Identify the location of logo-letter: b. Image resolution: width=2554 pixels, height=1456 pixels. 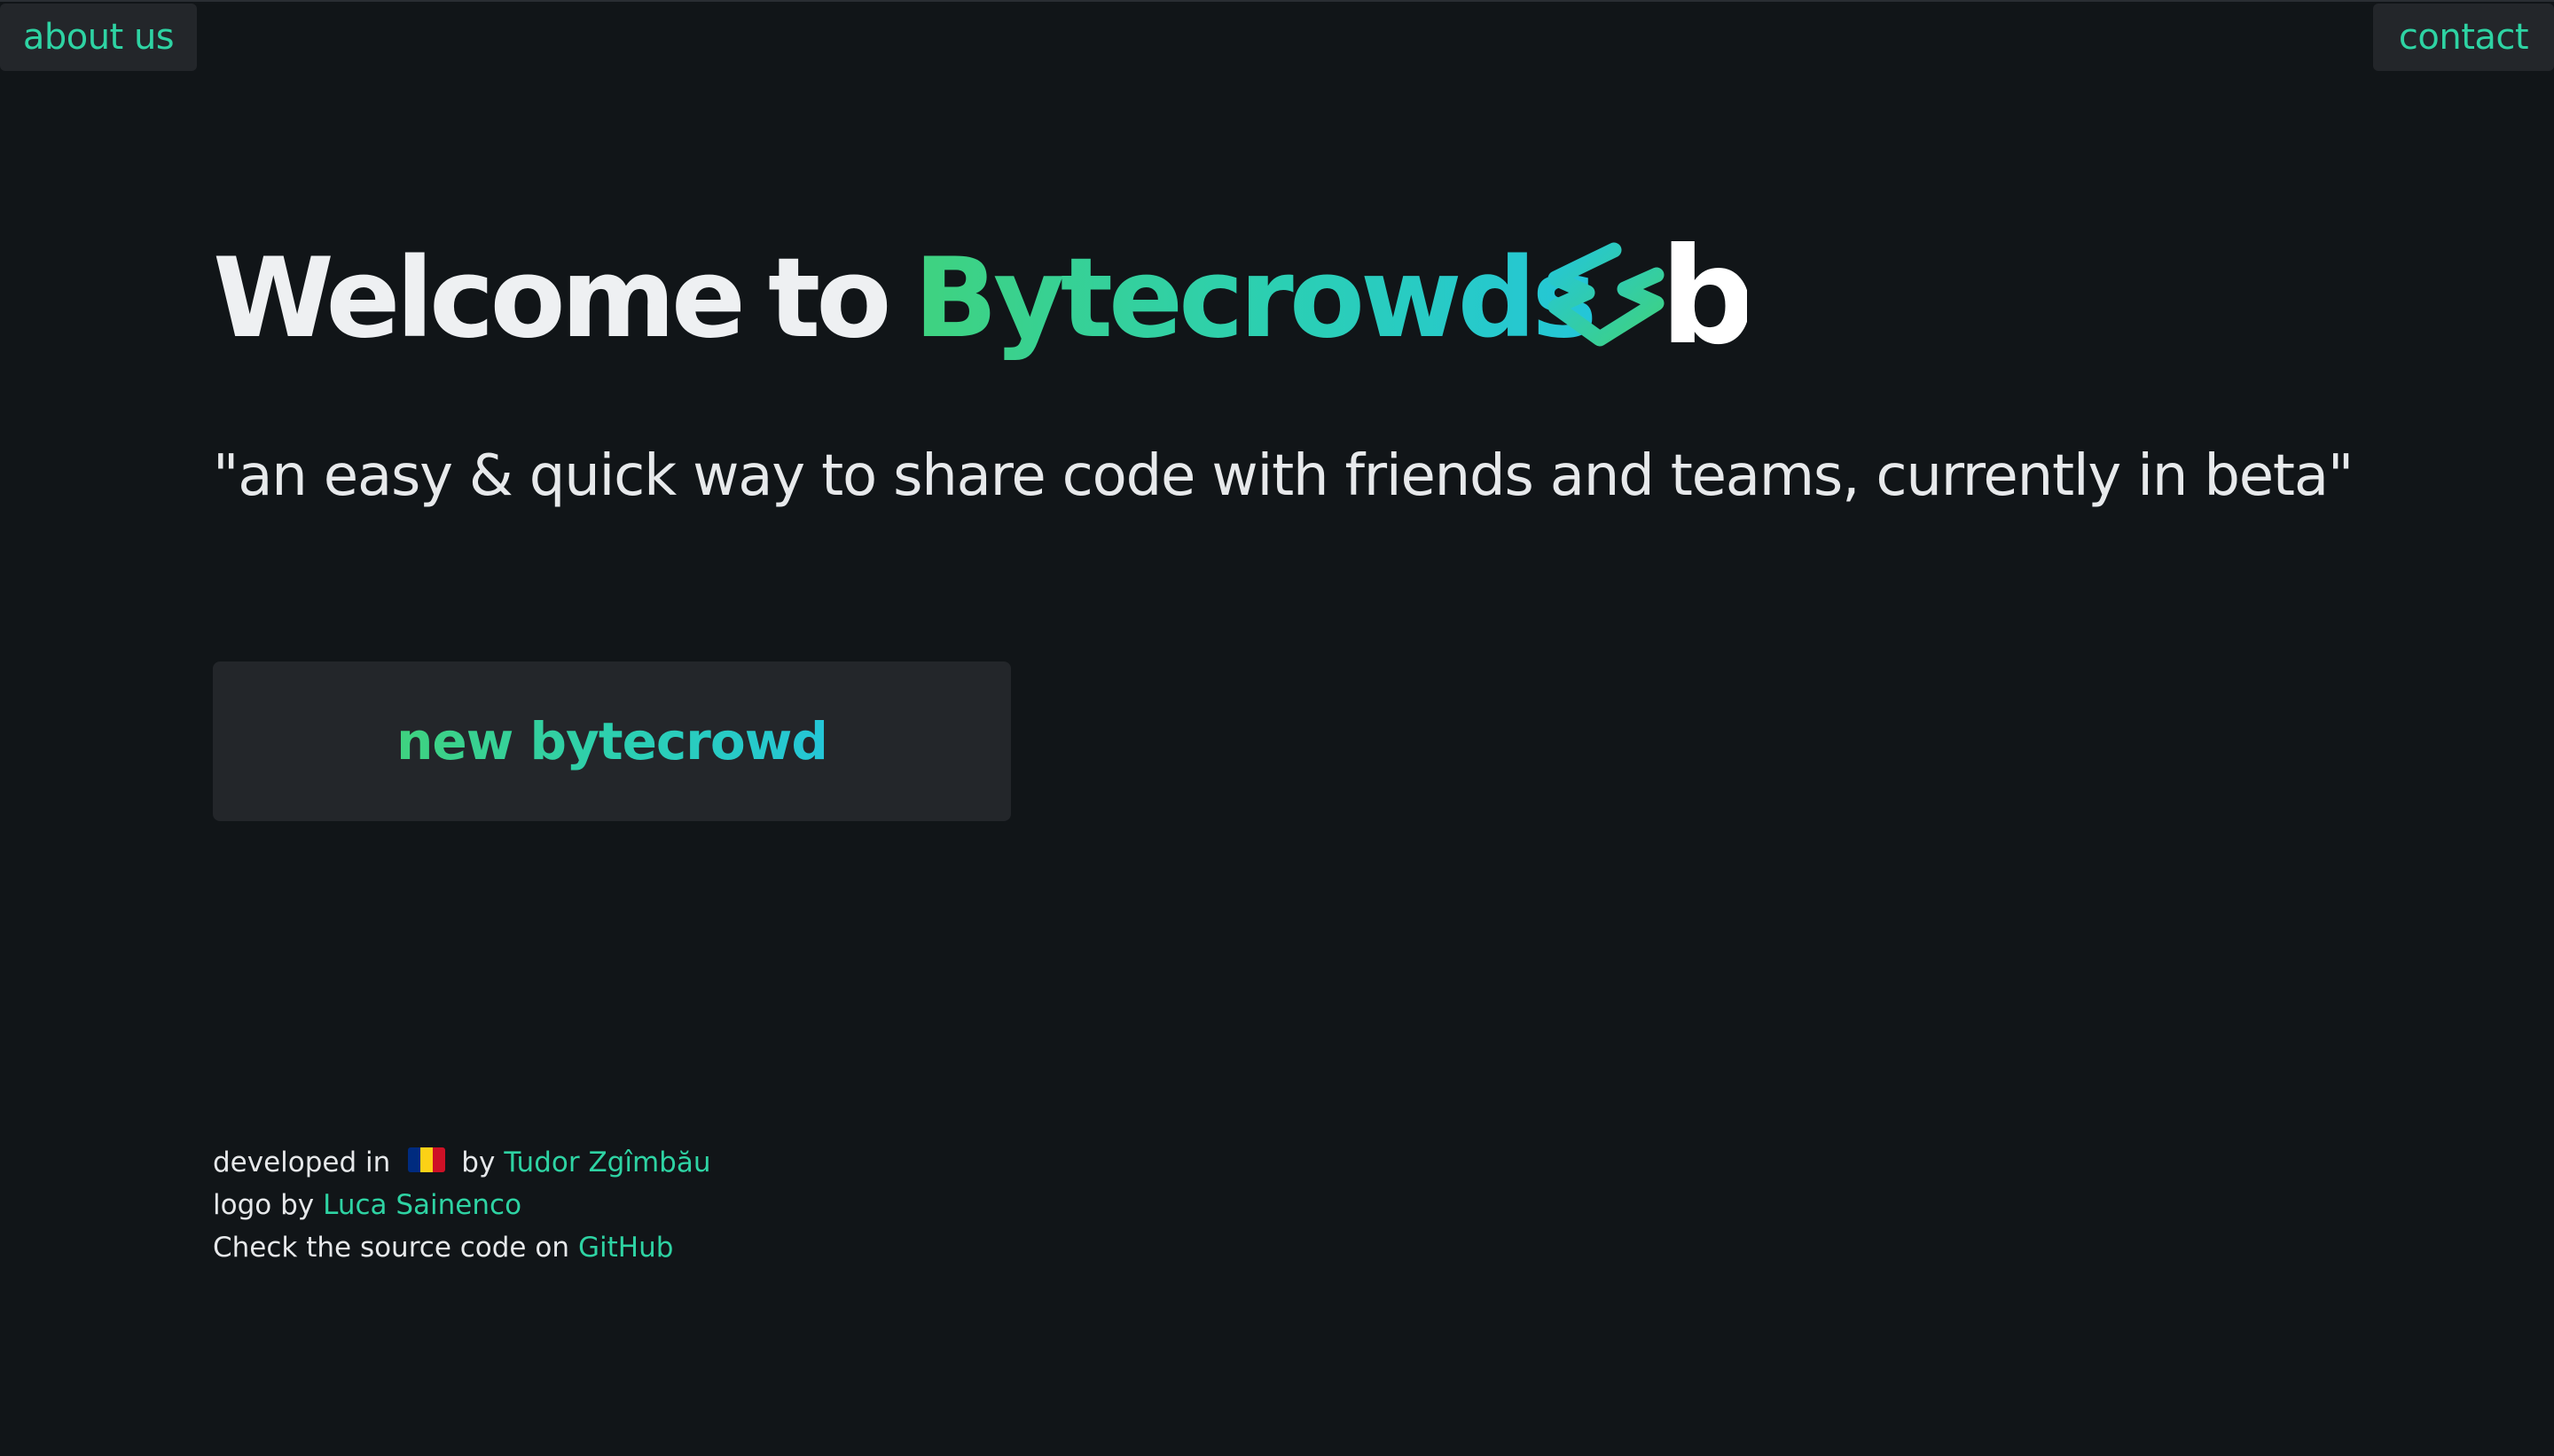
(1703, 295).